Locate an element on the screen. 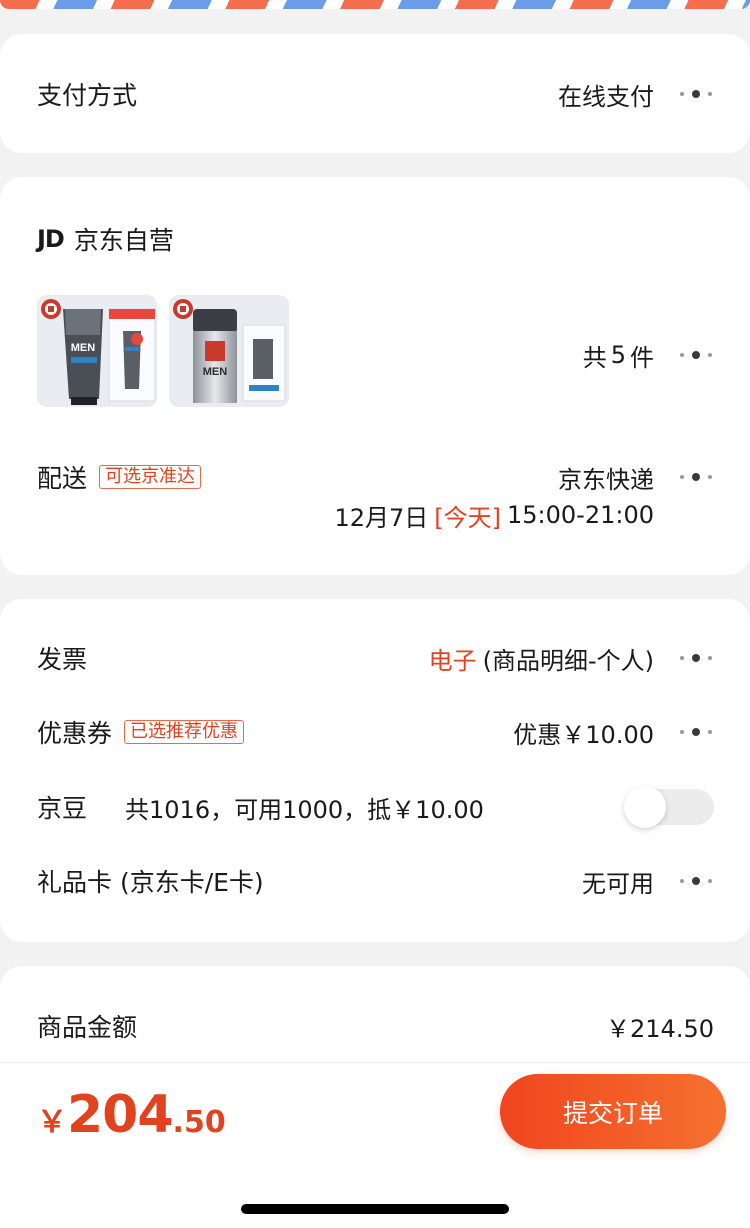 Image resolution: width=750 pixels, height=1228 pixels. payment-method-value: 在线支付 is located at coordinates (606, 96).